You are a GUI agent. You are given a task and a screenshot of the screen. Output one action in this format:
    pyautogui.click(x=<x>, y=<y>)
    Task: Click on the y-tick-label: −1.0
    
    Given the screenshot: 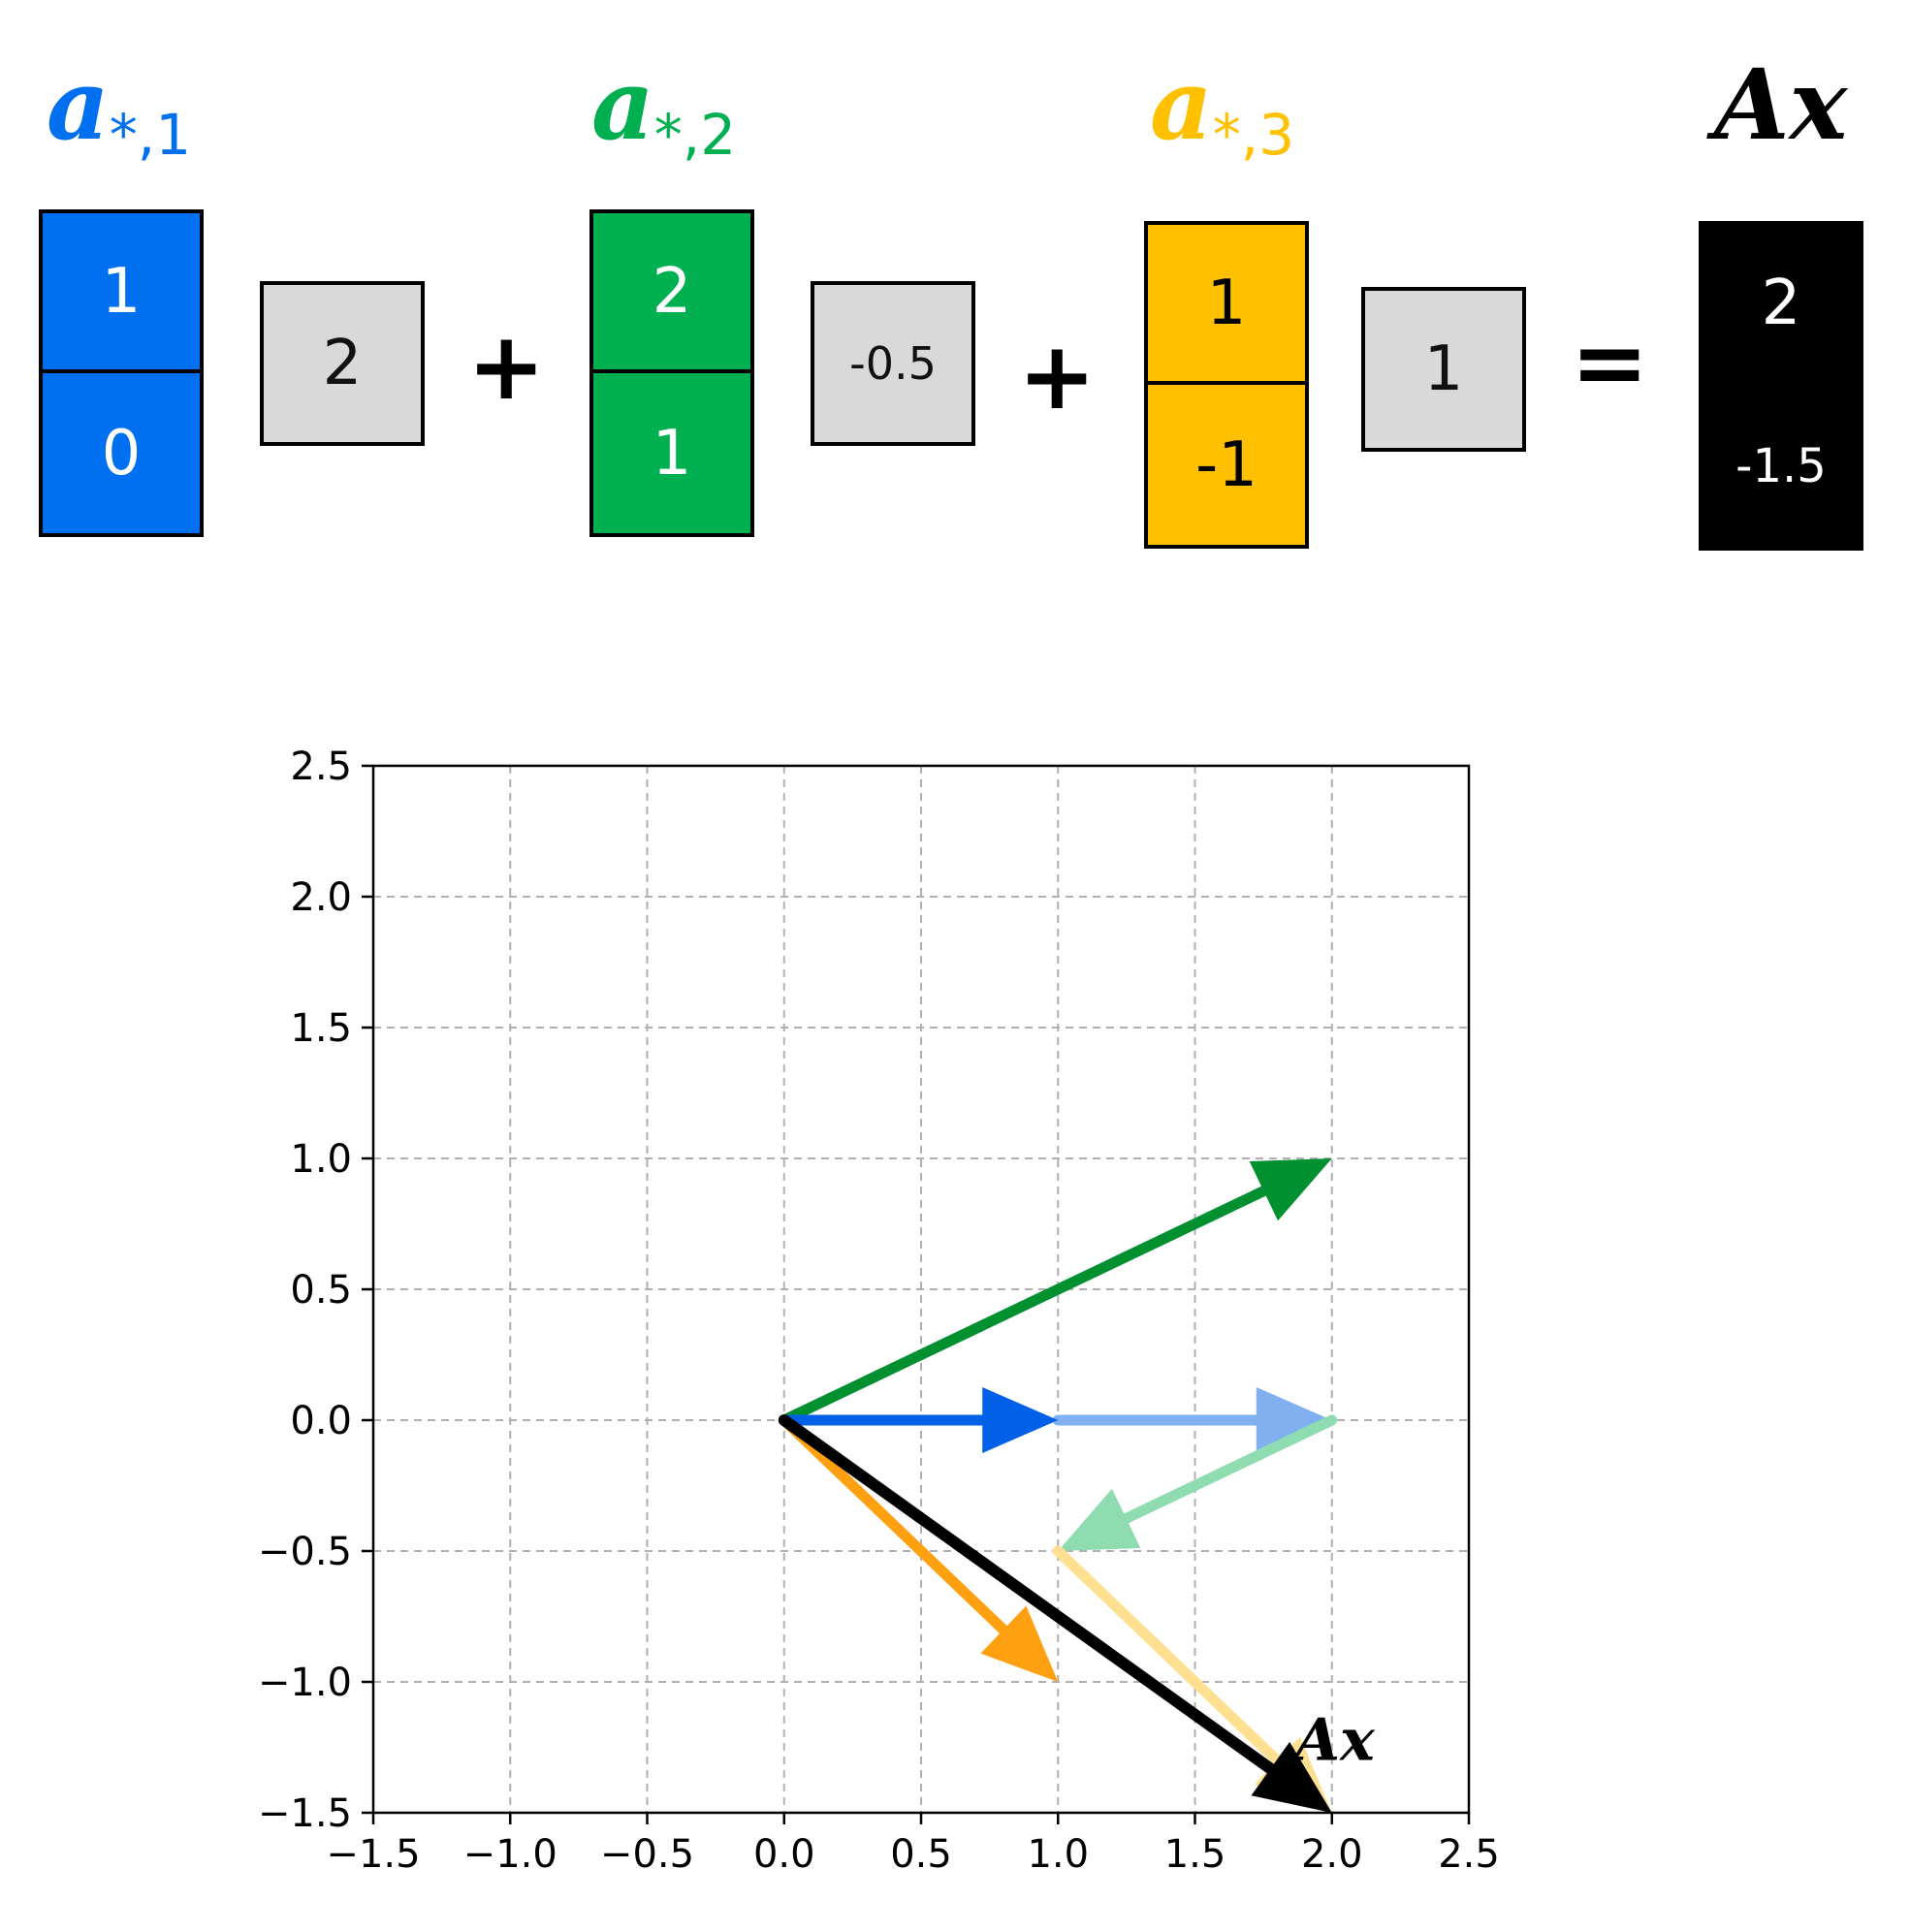 What is the action you would take?
    pyautogui.click(x=305, y=1683)
    